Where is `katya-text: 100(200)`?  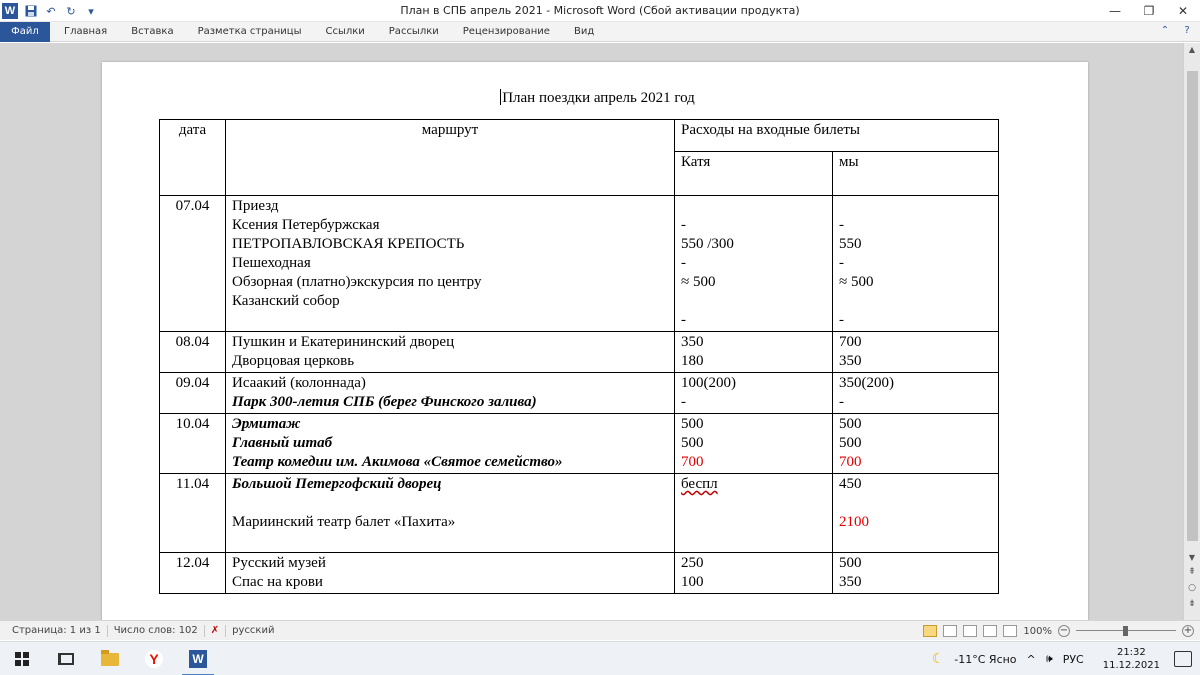
katya-text: 100(200) is located at coordinates (708, 383).